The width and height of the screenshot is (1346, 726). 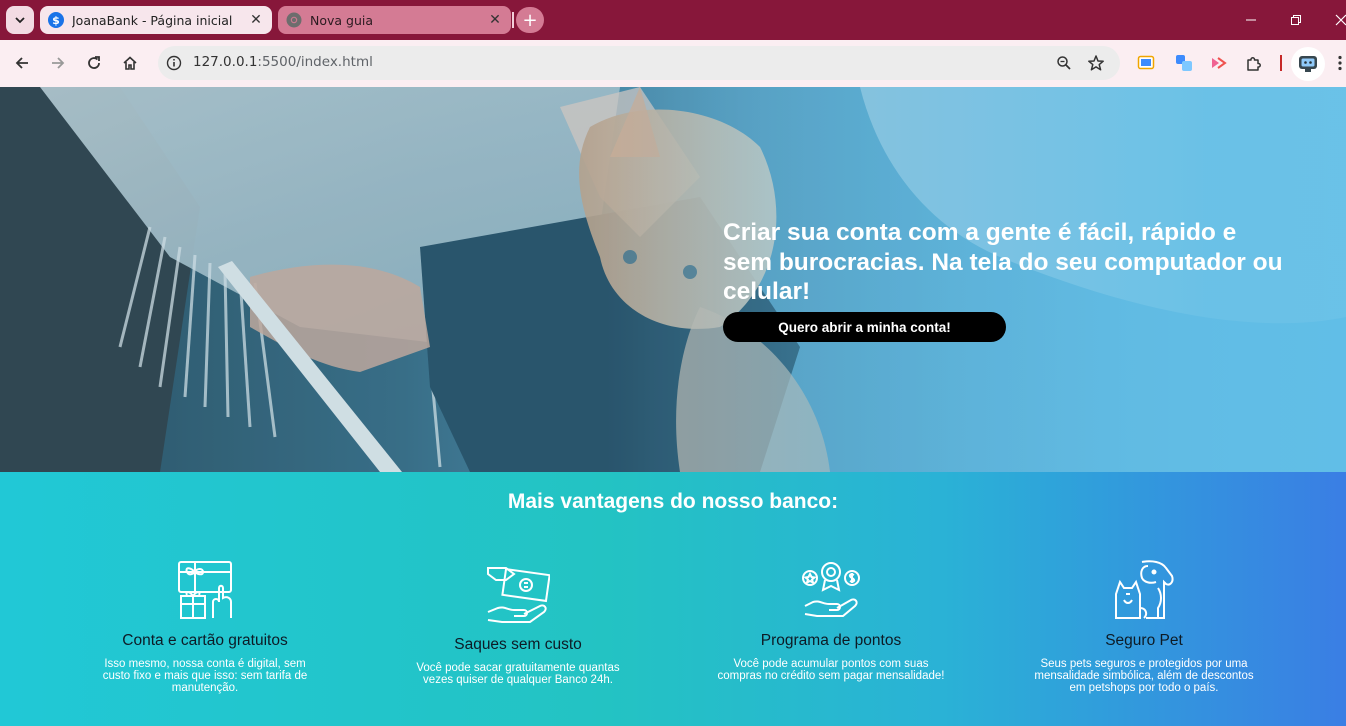 What do you see at coordinates (205, 640) in the screenshot?
I see `benefit-title: Conta e cartão gratuitos` at bounding box center [205, 640].